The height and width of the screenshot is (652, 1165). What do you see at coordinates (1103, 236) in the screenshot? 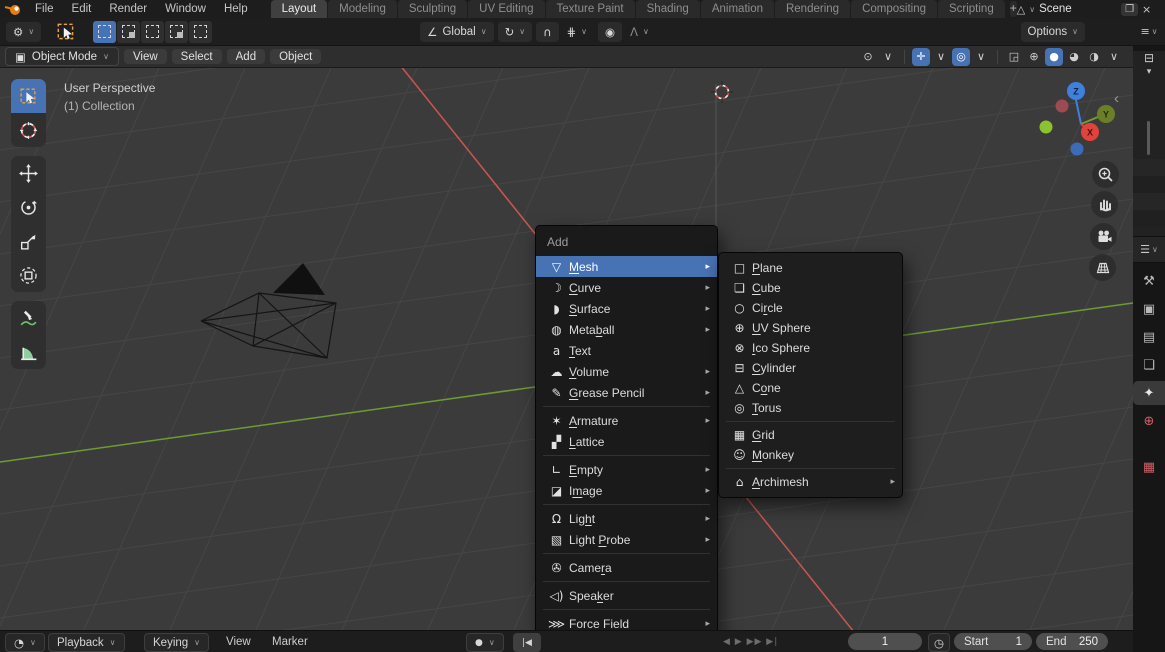
I see `camera-nav-button` at bounding box center [1103, 236].